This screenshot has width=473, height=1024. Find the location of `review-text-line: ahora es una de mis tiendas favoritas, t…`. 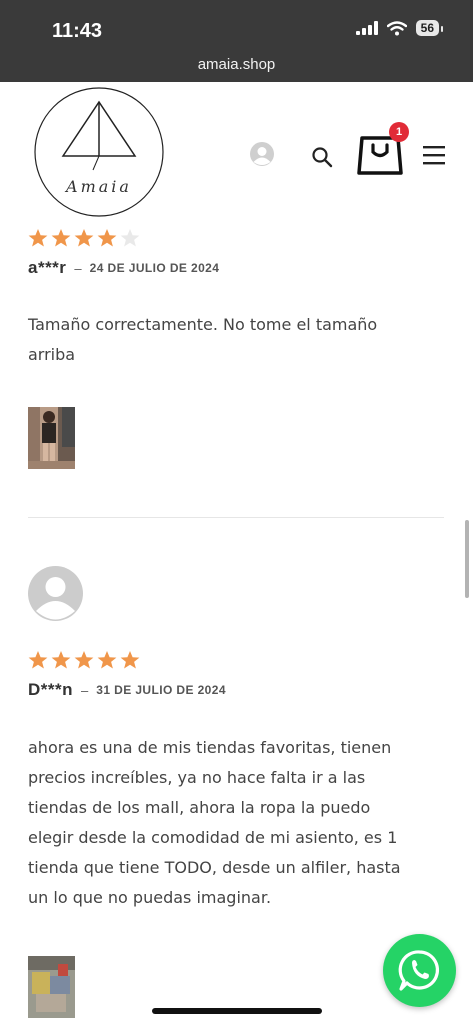

review-text-line: ahora es una de mis tiendas favoritas, t… is located at coordinates (210, 747).